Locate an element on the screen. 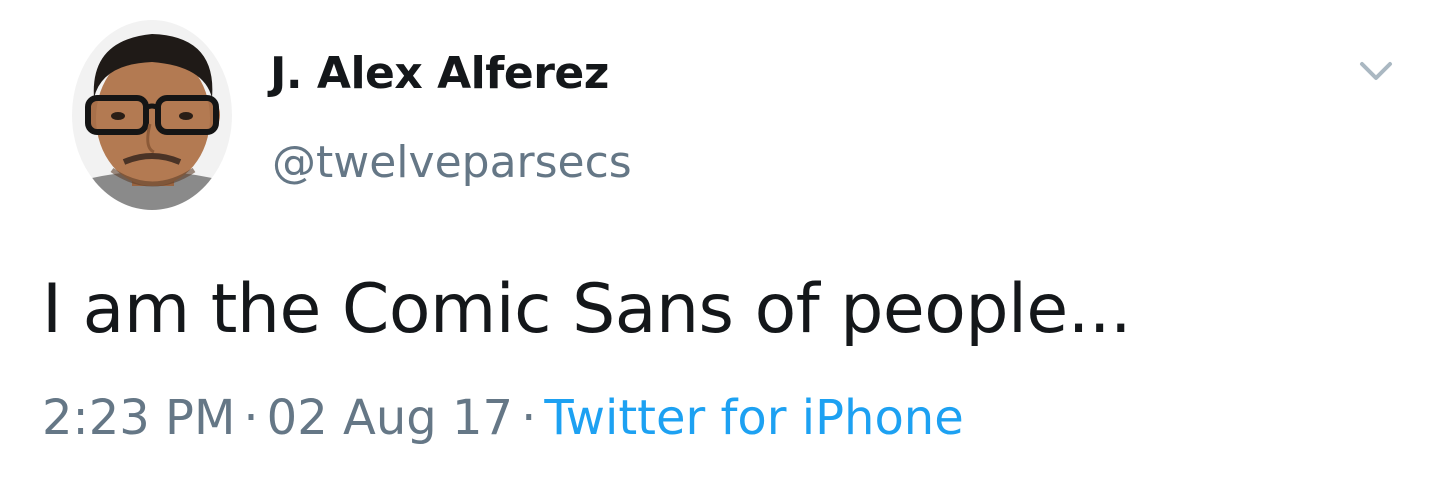 The height and width of the screenshot is (480, 1440). author-display-name: J. Alex Alferez is located at coordinates (439, 73).